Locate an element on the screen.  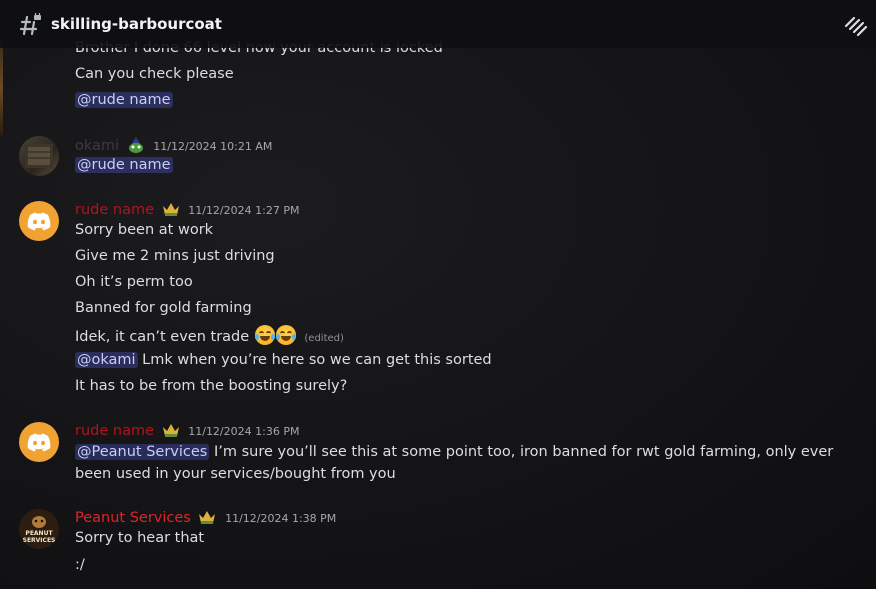
channel-header: skilling-barbourcoat is located at coordinates (438, 24).